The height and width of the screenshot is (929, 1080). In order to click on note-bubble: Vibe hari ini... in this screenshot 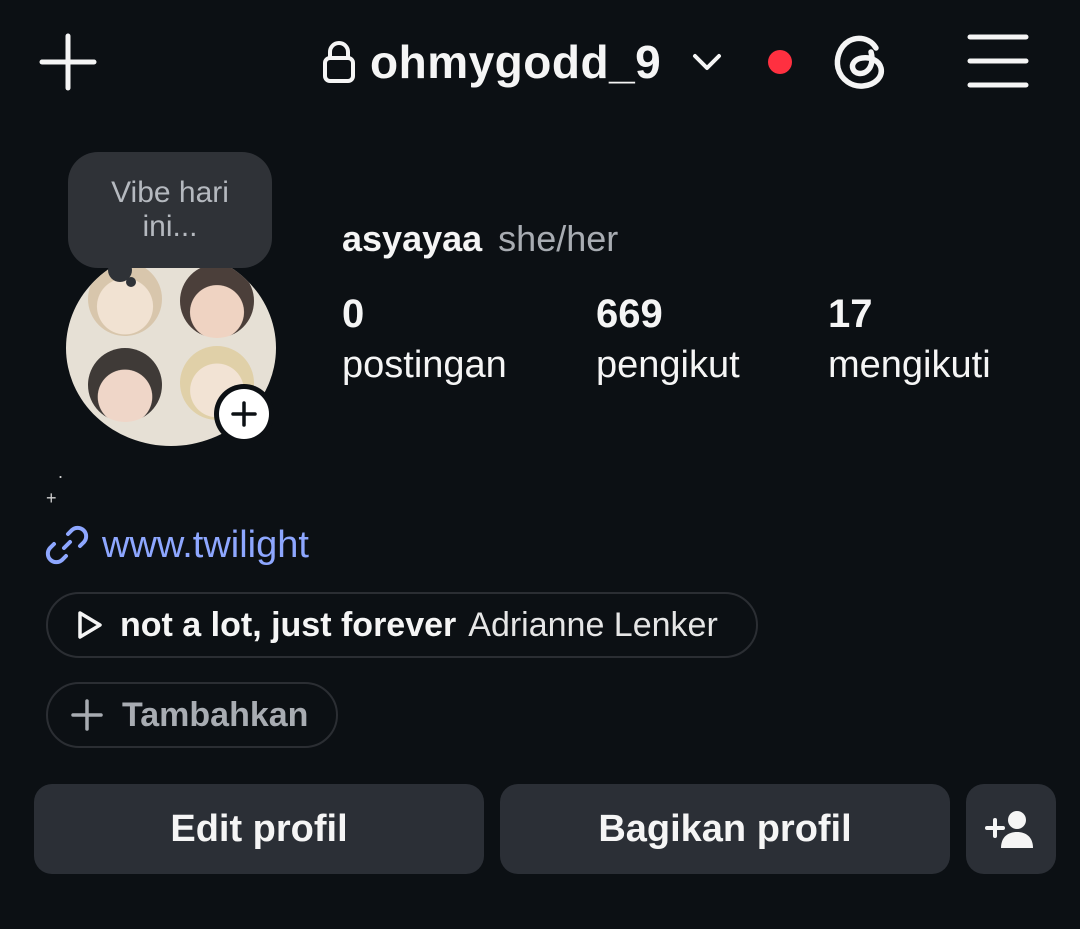, I will do `click(170, 210)`.